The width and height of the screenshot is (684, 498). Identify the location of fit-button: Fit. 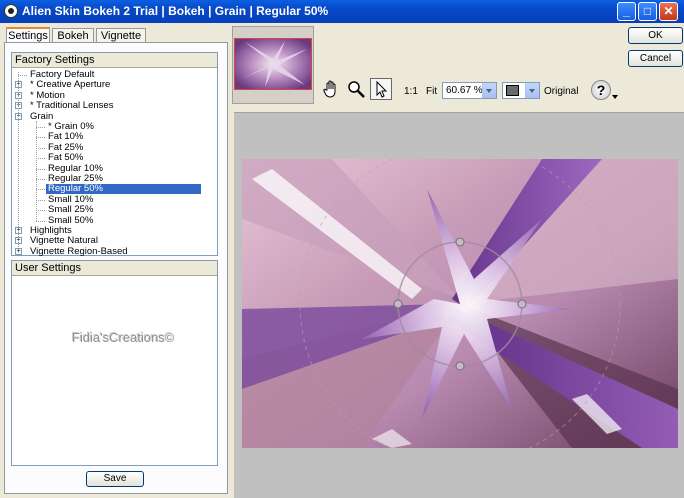
(431, 91).